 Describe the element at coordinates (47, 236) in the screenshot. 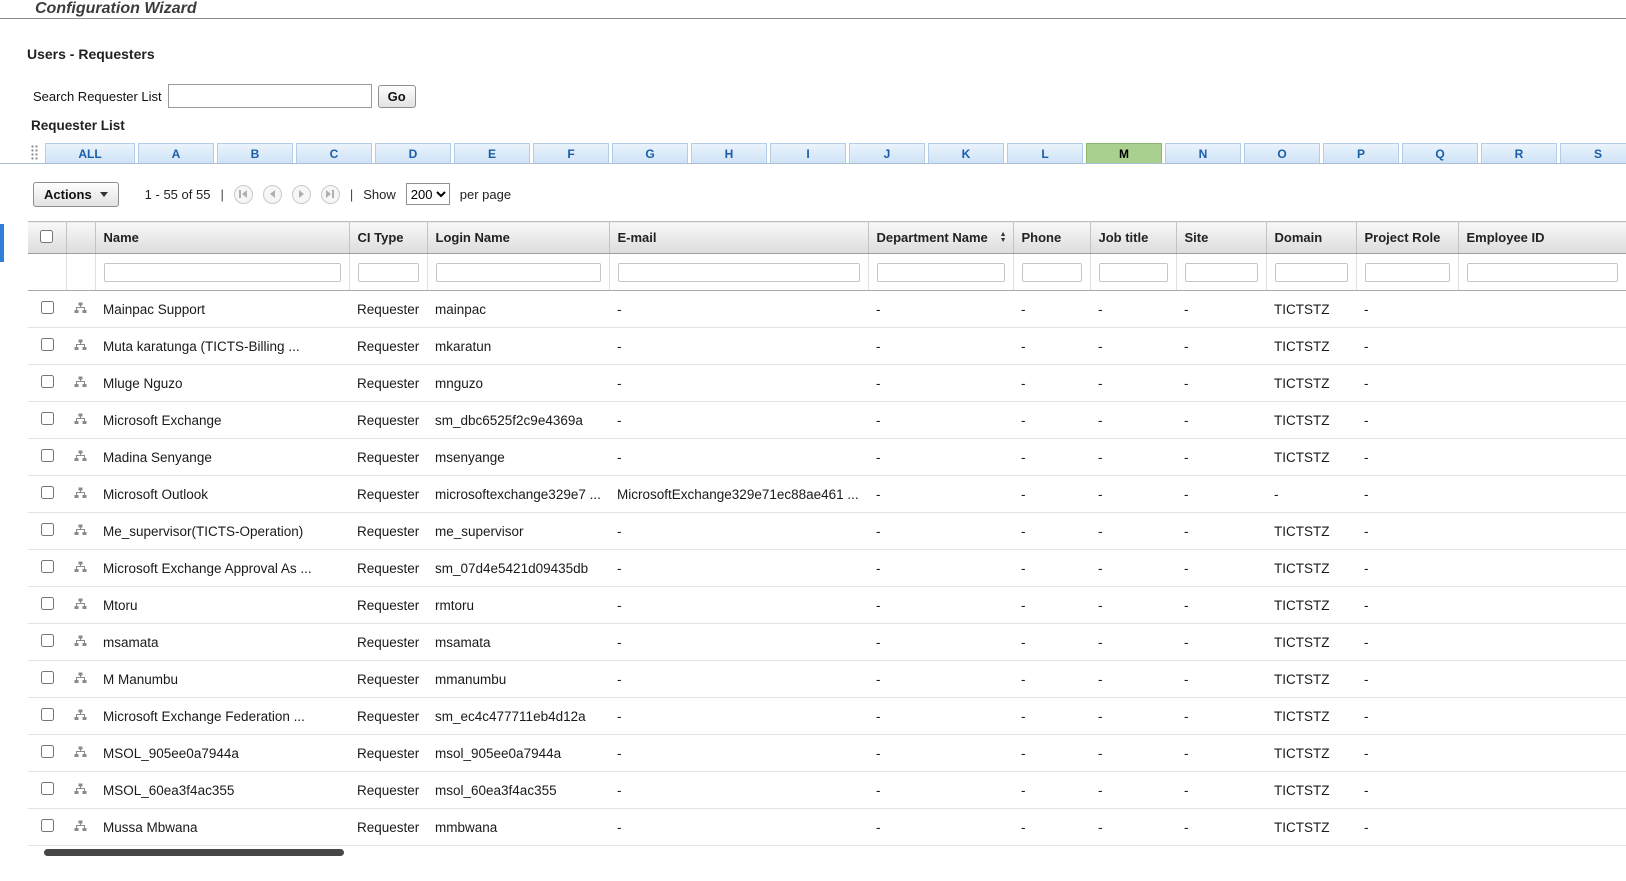

I see `select-all-checkbox` at that location.